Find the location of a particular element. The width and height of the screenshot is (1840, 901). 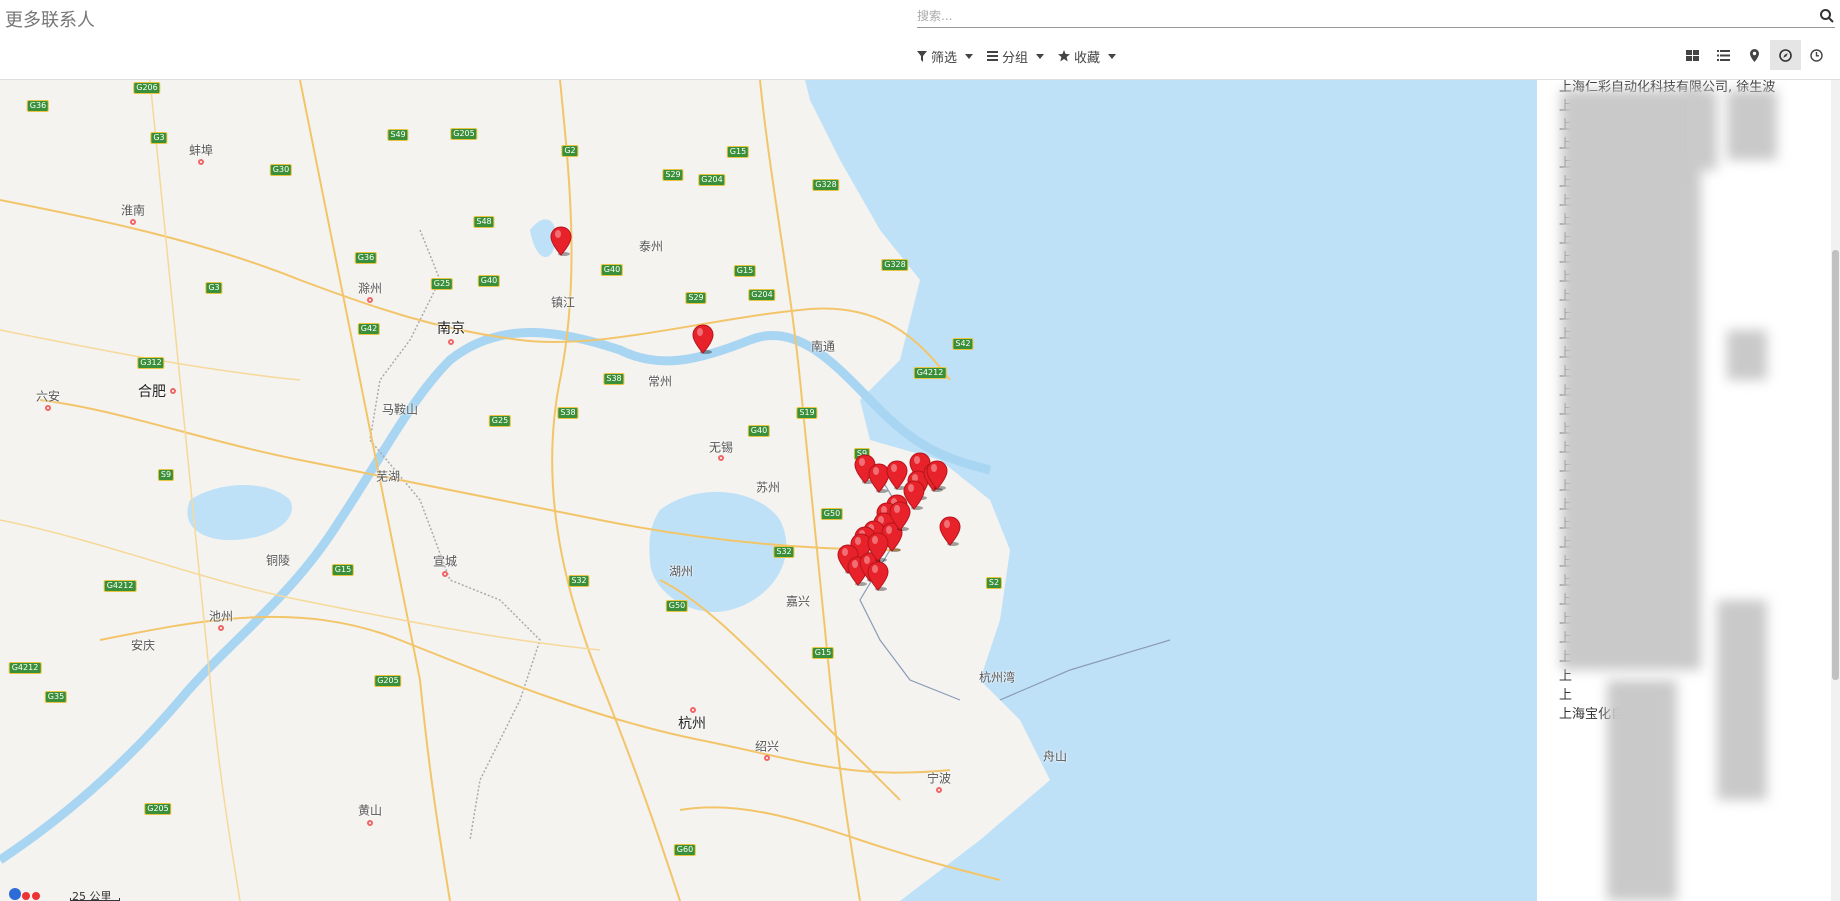

map-pin-view-button is located at coordinates (1754, 55).